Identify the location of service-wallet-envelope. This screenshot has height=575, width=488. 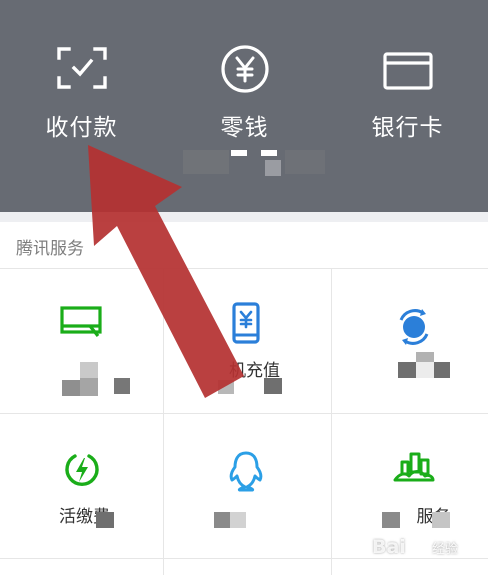
(81, 340).